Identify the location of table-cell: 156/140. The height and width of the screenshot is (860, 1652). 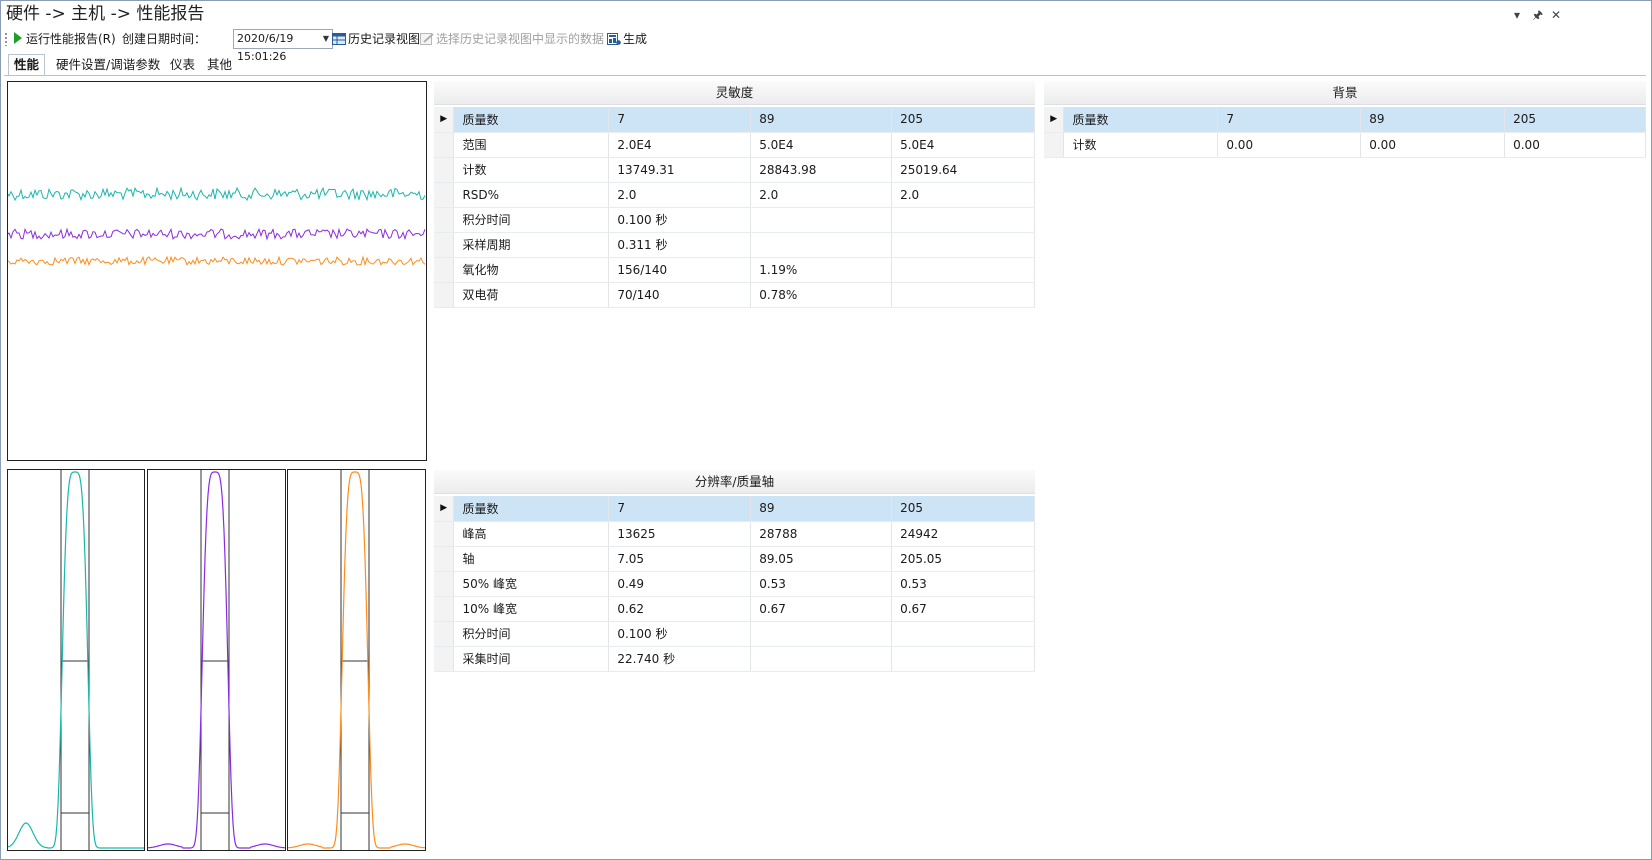
(680, 270).